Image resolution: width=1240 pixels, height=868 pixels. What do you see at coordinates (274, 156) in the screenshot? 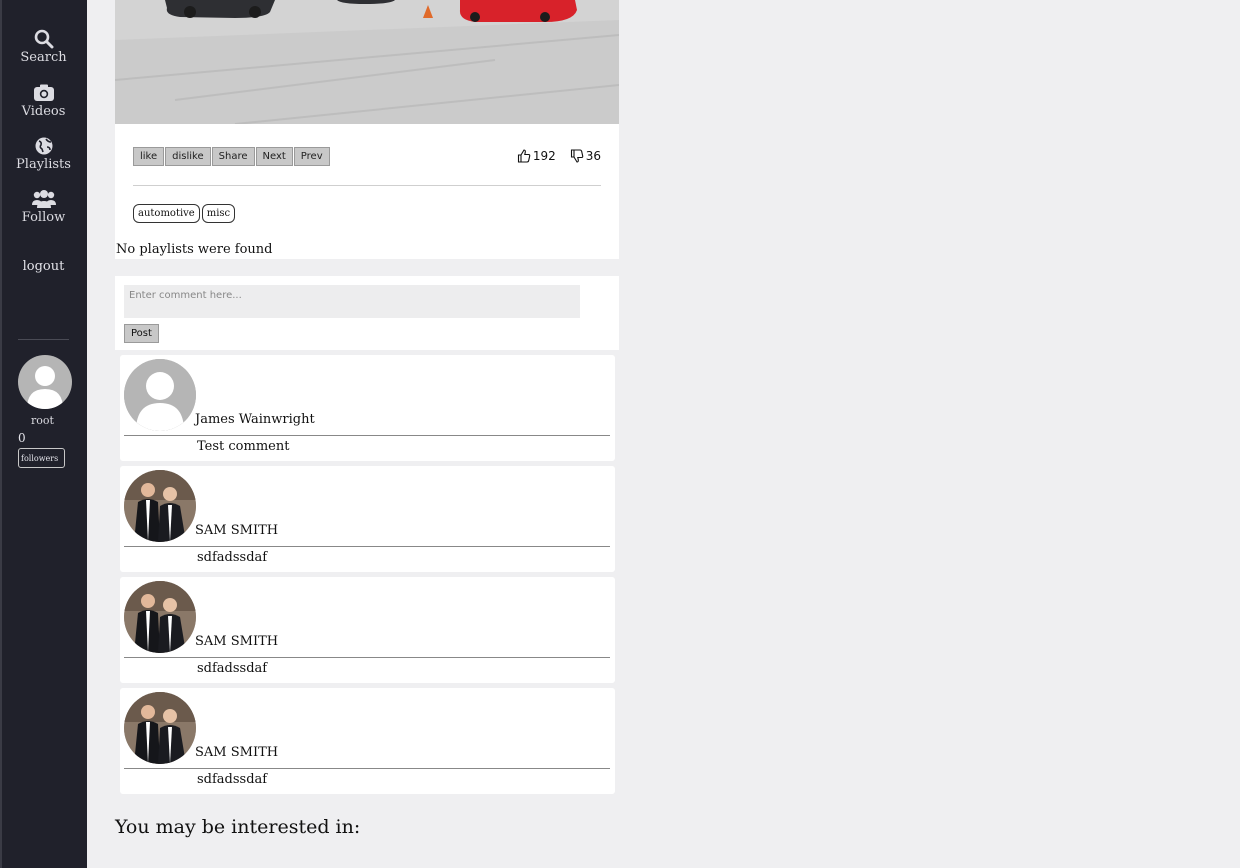
I see `next-button: Next` at bounding box center [274, 156].